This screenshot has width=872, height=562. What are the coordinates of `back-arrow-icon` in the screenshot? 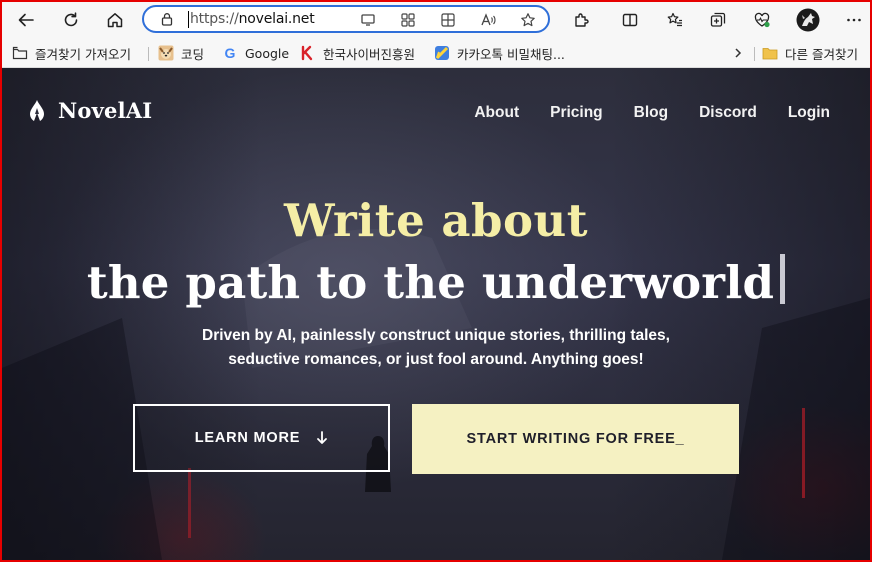 It's located at (26, 20).